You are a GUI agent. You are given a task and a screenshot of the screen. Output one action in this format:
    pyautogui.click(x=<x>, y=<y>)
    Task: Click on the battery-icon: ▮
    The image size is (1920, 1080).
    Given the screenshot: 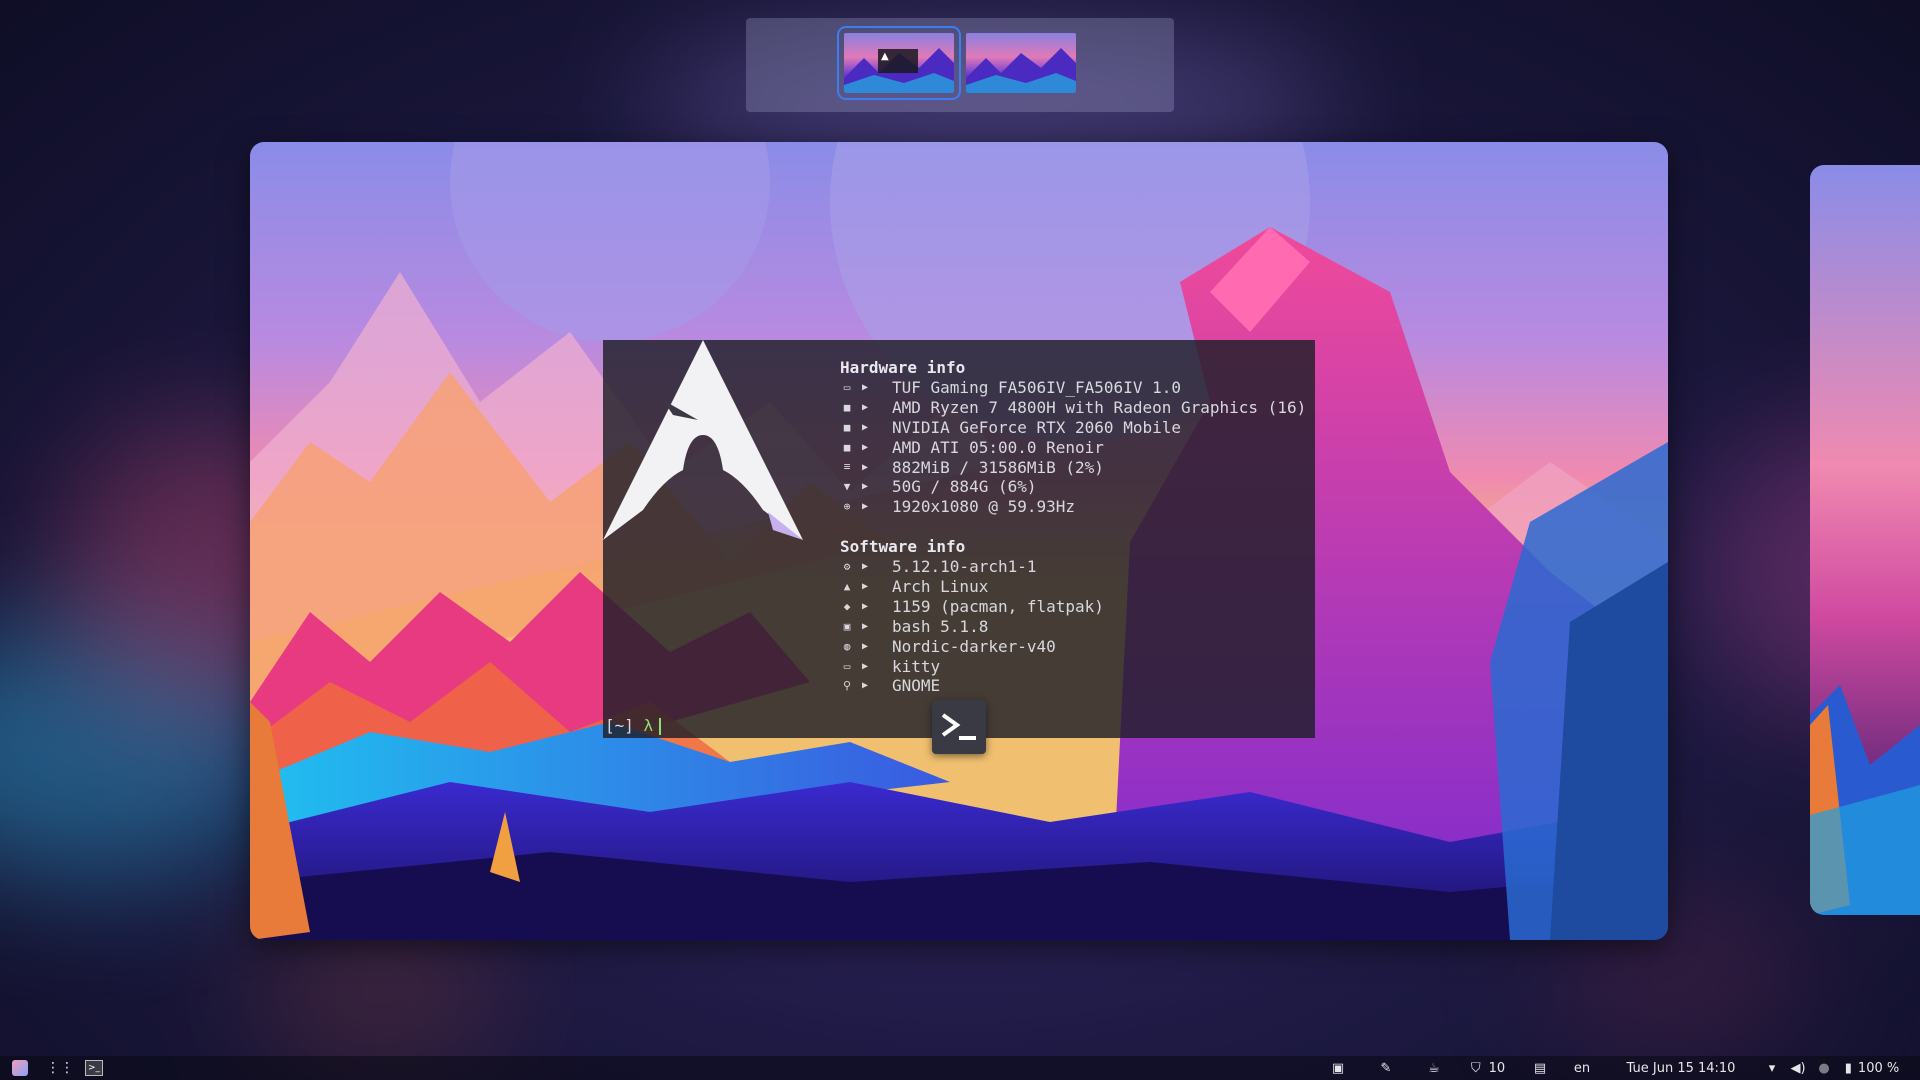 What is the action you would take?
    pyautogui.click(x=1848, y=1068)
    